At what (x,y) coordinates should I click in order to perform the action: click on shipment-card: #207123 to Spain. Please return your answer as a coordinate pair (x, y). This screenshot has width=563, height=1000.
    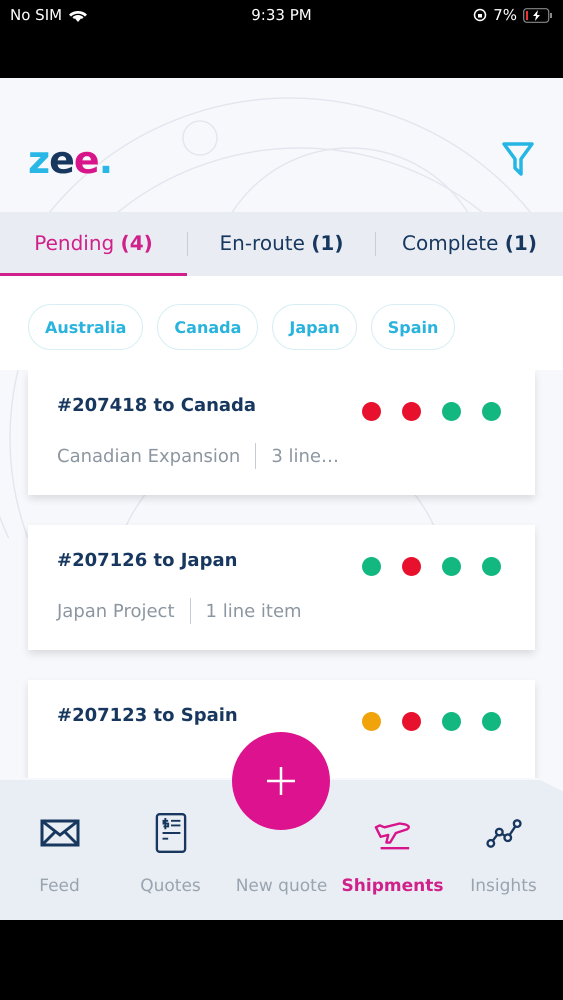
    Looking at the image, I should click on (281, 729).